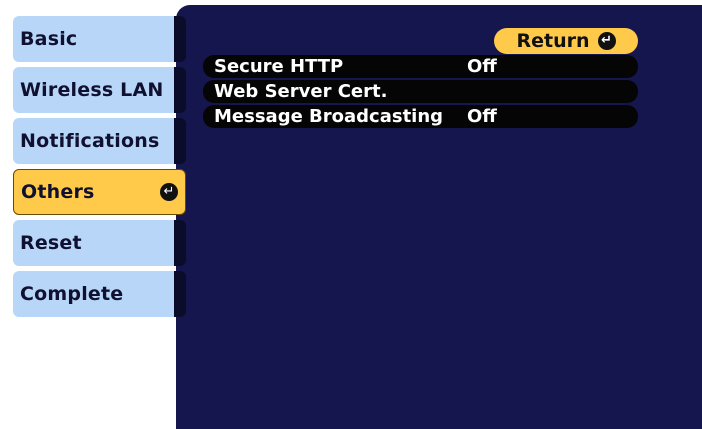 The height and width of the screenshot is (429, 702). I want to click on setting-label: Web Server Cert., so click(301, 91).